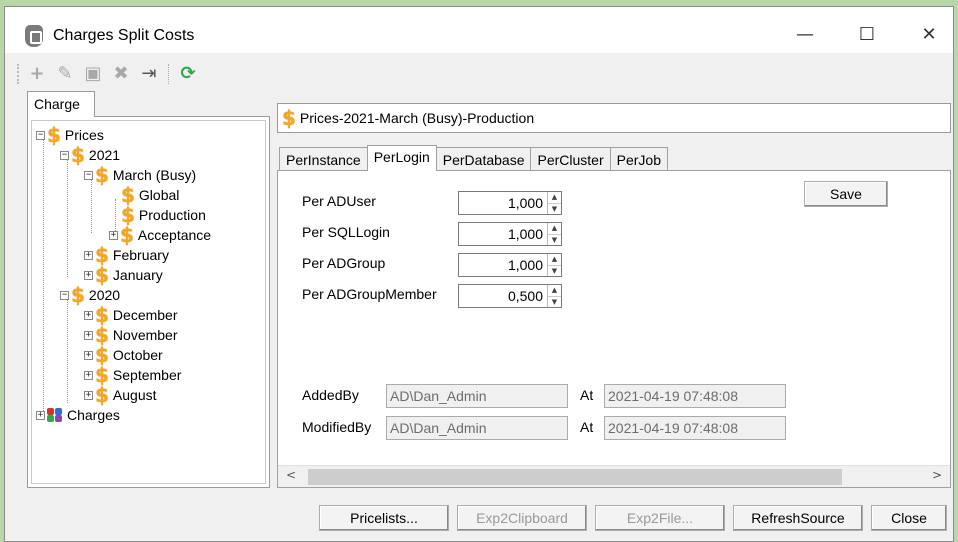  I want to click on tree-node-global: $ Global, so click(150, 195).